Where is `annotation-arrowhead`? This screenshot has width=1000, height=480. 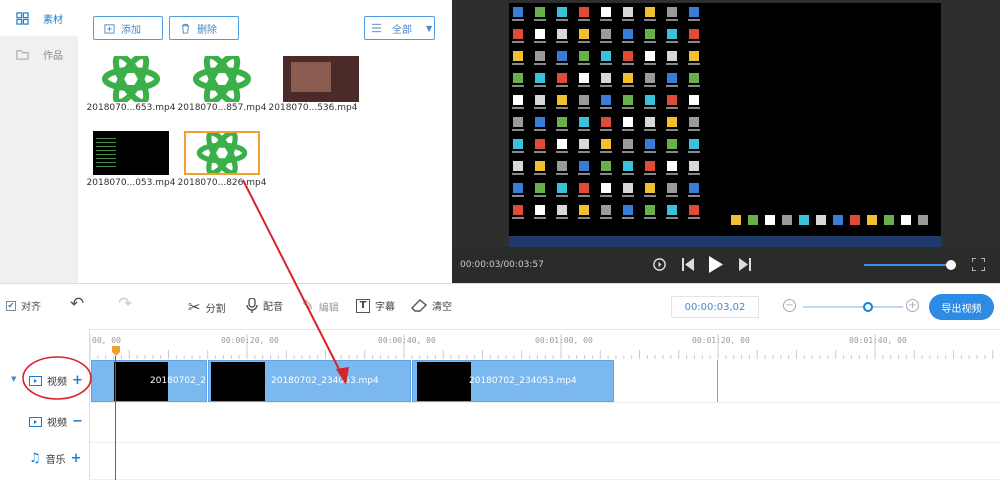
annotation-arrowhead is located at coordinates (342, 376).